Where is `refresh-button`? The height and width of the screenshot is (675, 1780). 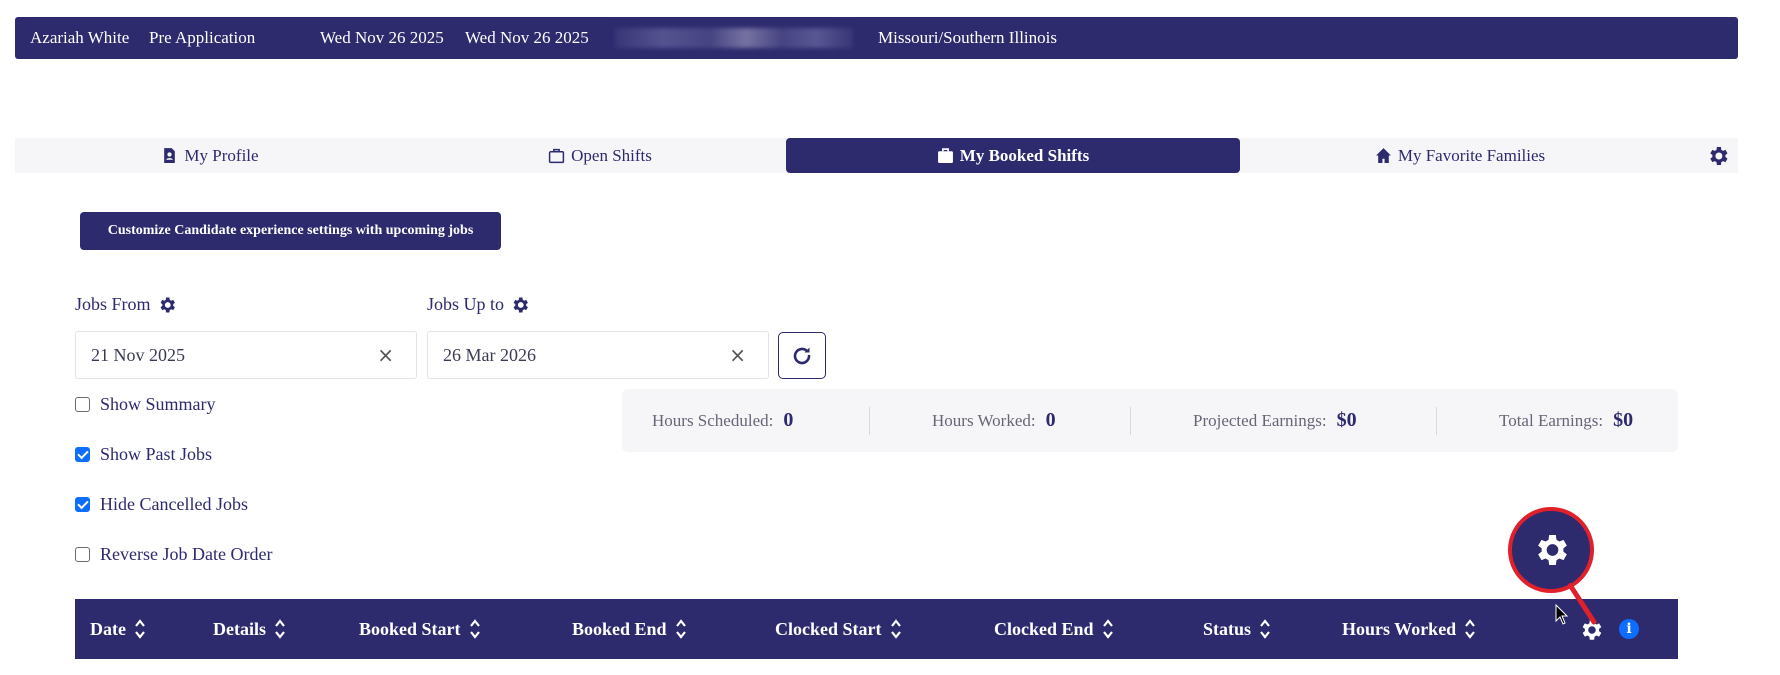 refresh-button is located at coordinates (802, 355).